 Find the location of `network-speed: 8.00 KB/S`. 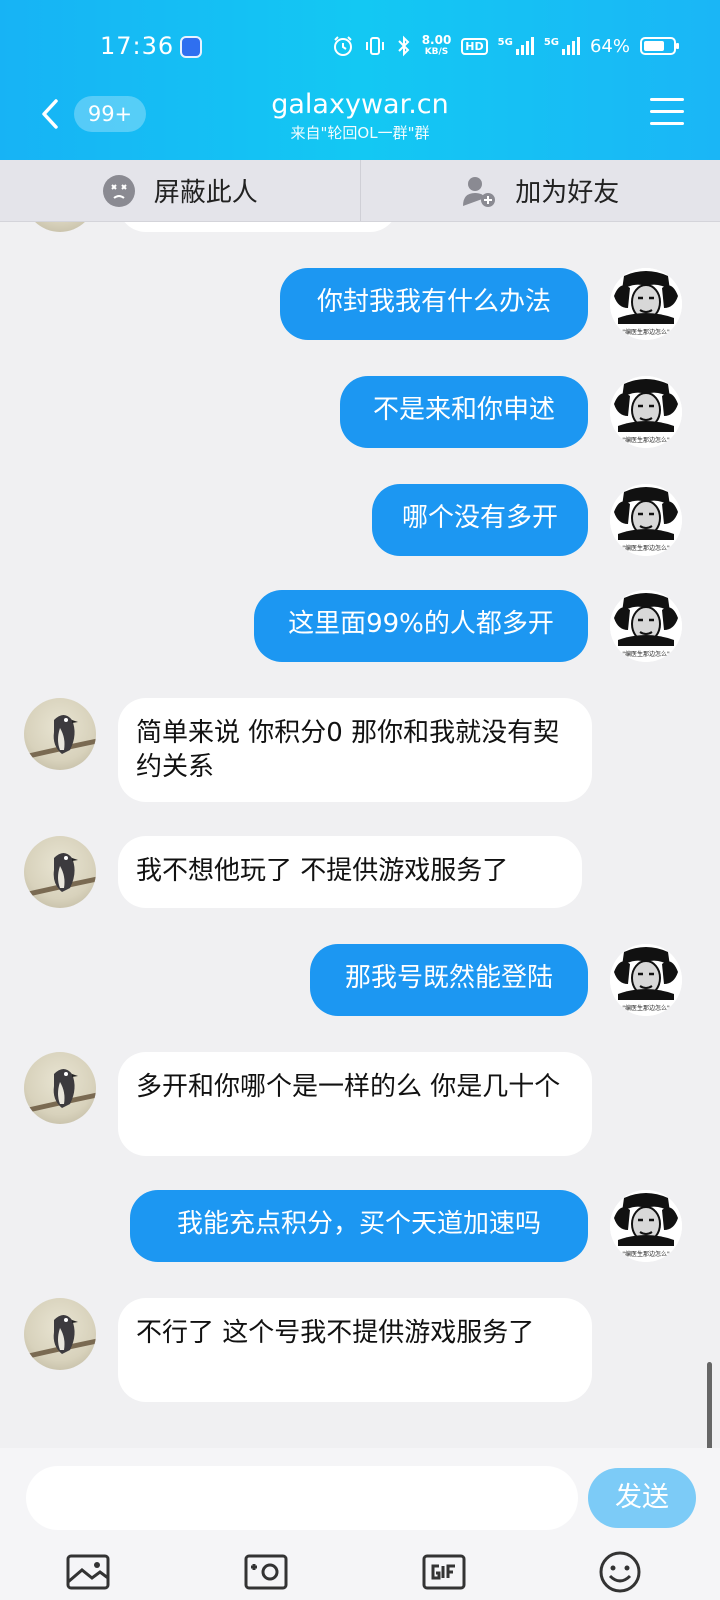

network-speed: 8.00 KB/S is located at coordinates (437, 46).